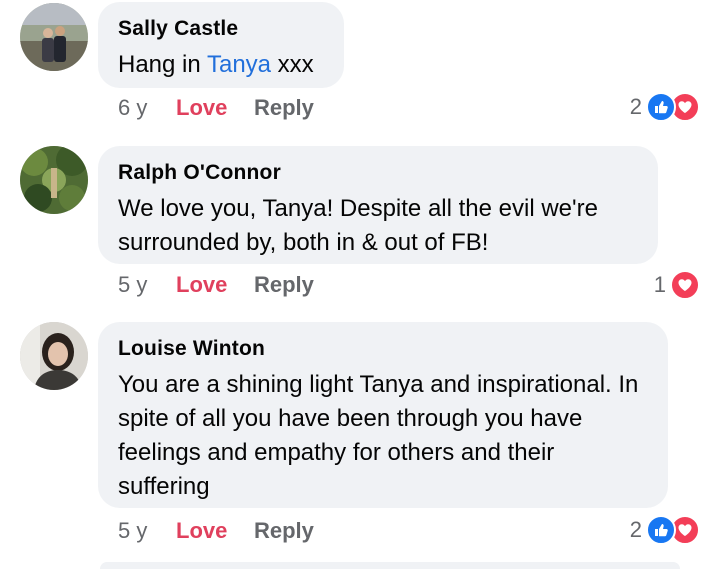  I want to click on avatar-ralph-oconnor, so click(54, 180).